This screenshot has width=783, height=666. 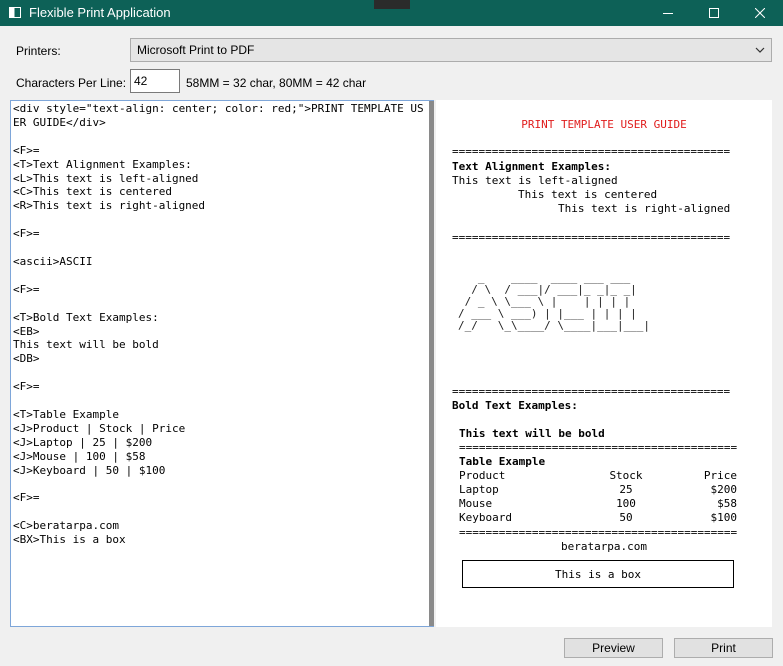 I want to click on maximize-icon, so click(x=714, y=13).